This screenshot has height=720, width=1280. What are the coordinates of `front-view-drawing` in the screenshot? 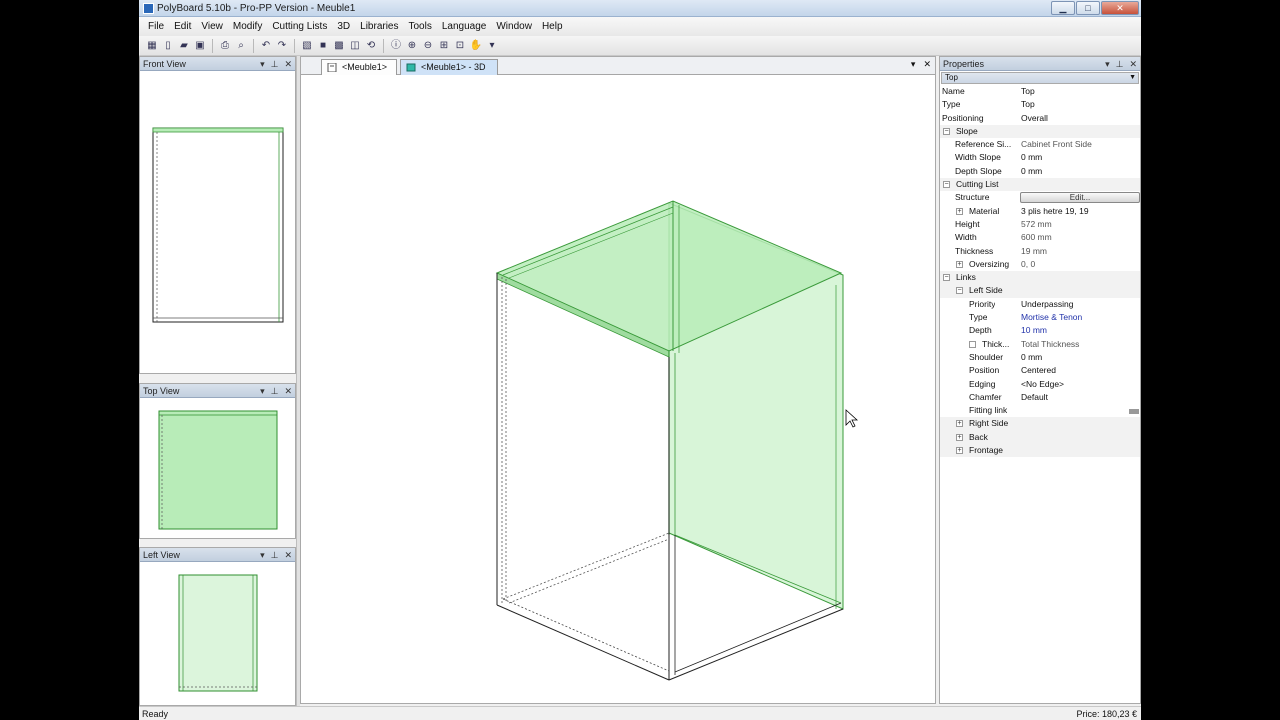 It's located at (217, 222).